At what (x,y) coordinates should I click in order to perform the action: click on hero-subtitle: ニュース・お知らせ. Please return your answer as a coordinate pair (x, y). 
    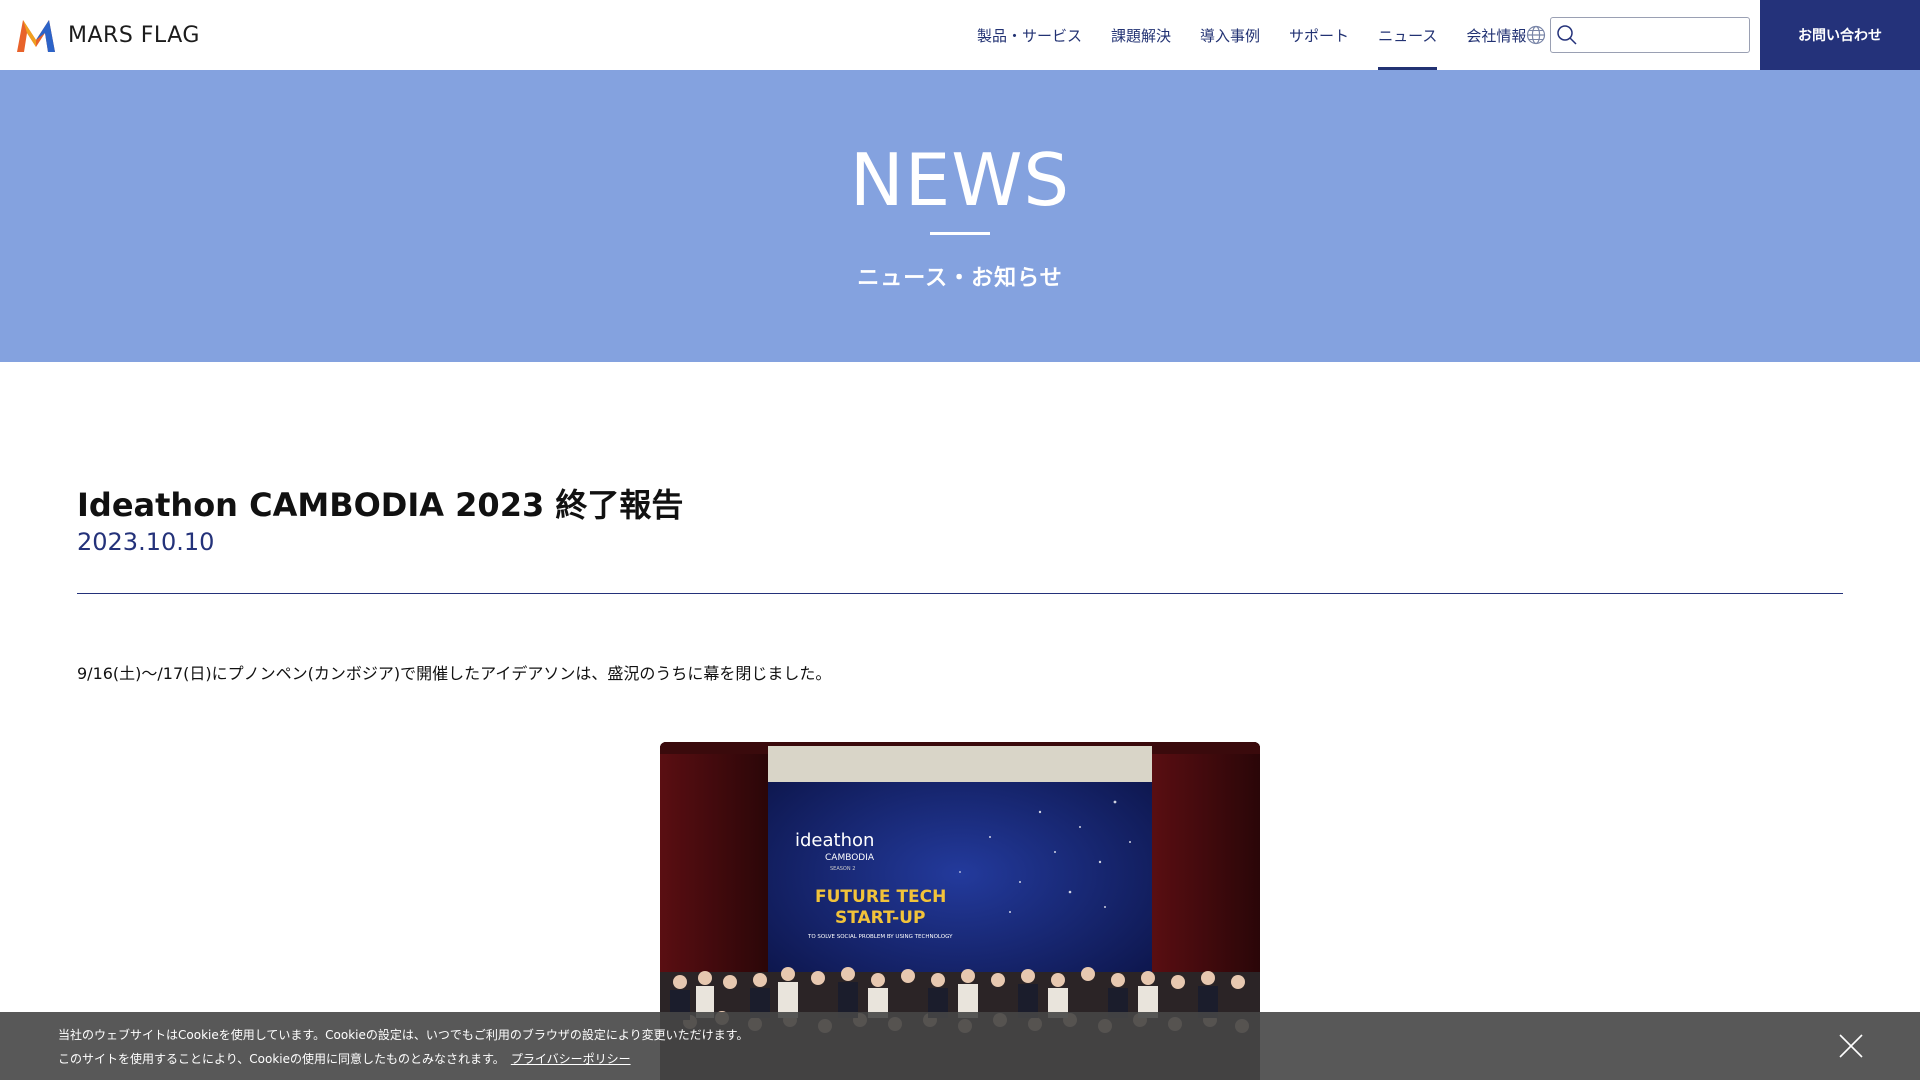
    Looking at the image, I should click on (960, 278).